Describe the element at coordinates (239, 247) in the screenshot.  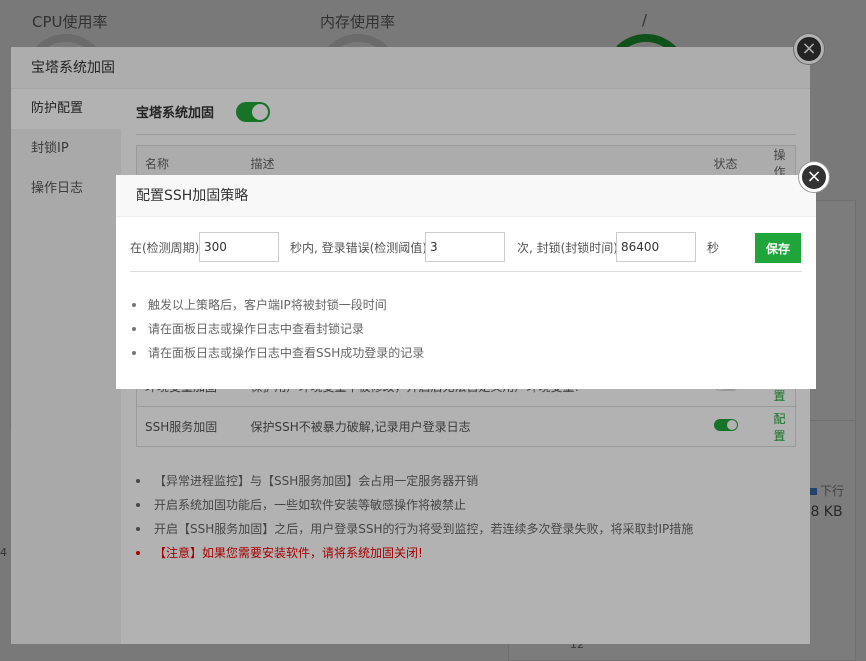
I see `period-input` at that location.